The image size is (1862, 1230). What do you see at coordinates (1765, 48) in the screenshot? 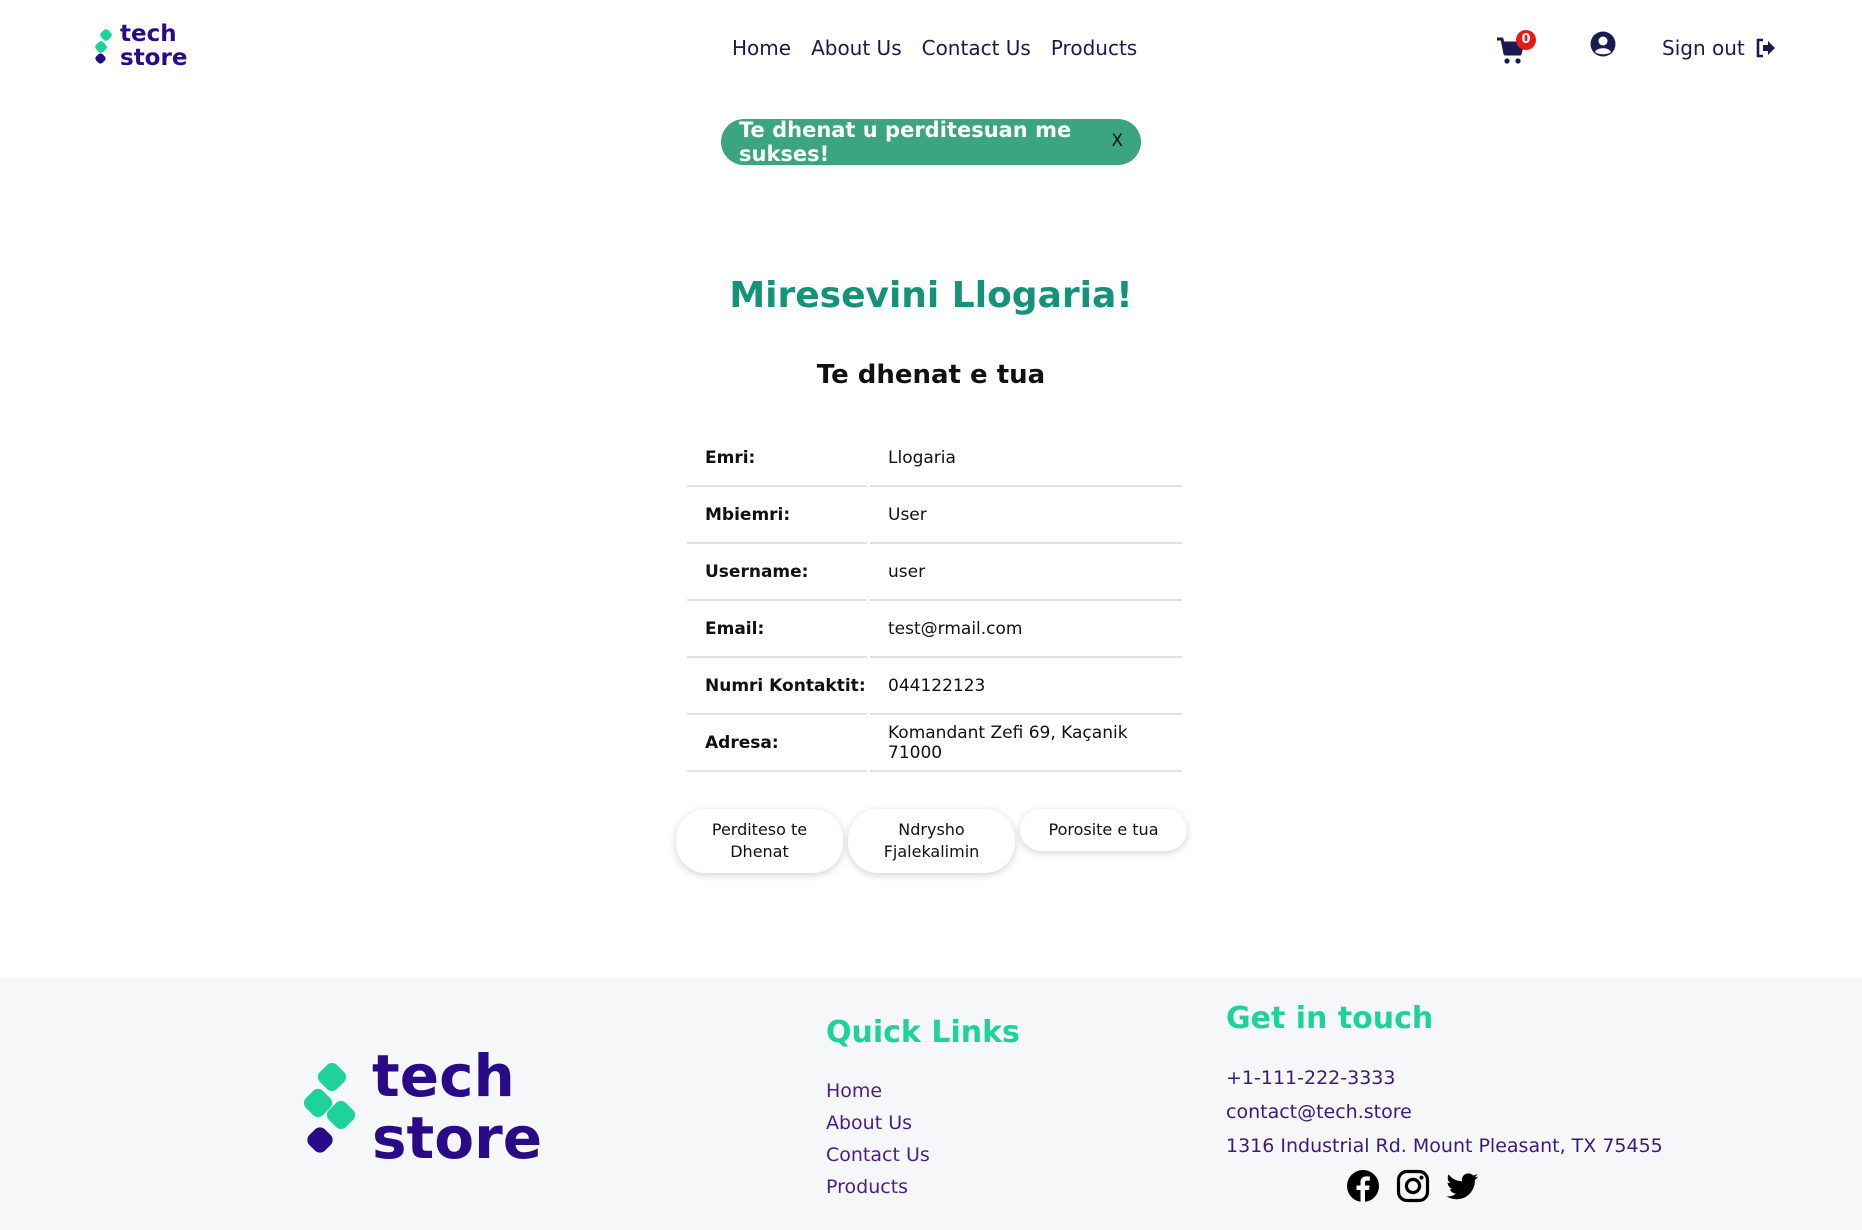
I see `sign-out-icon` at bounding box center [1765, 48].